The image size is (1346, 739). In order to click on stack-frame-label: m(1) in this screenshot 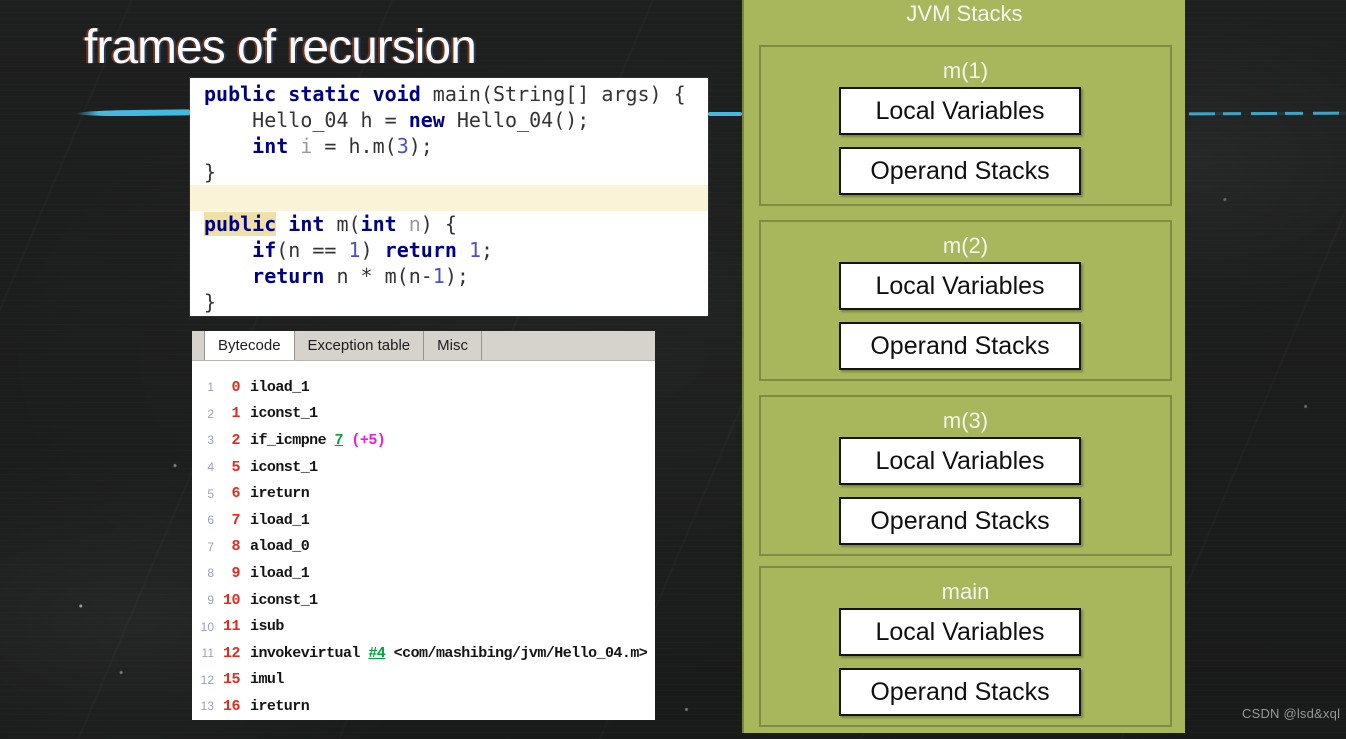, I will do `click(965, 70)`.